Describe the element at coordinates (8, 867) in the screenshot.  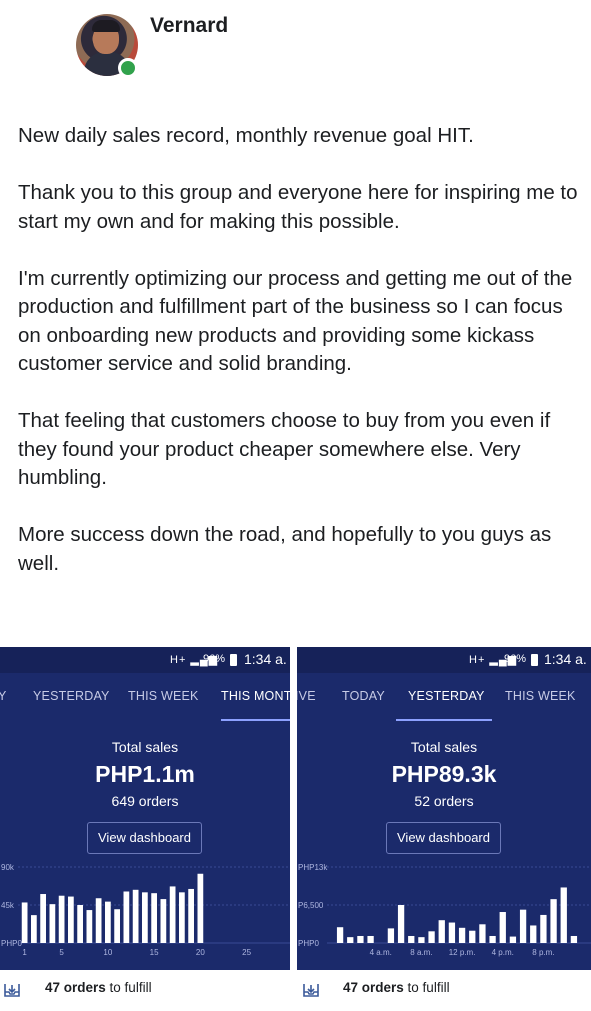
I see `y-tick-label: 90k` at that location.